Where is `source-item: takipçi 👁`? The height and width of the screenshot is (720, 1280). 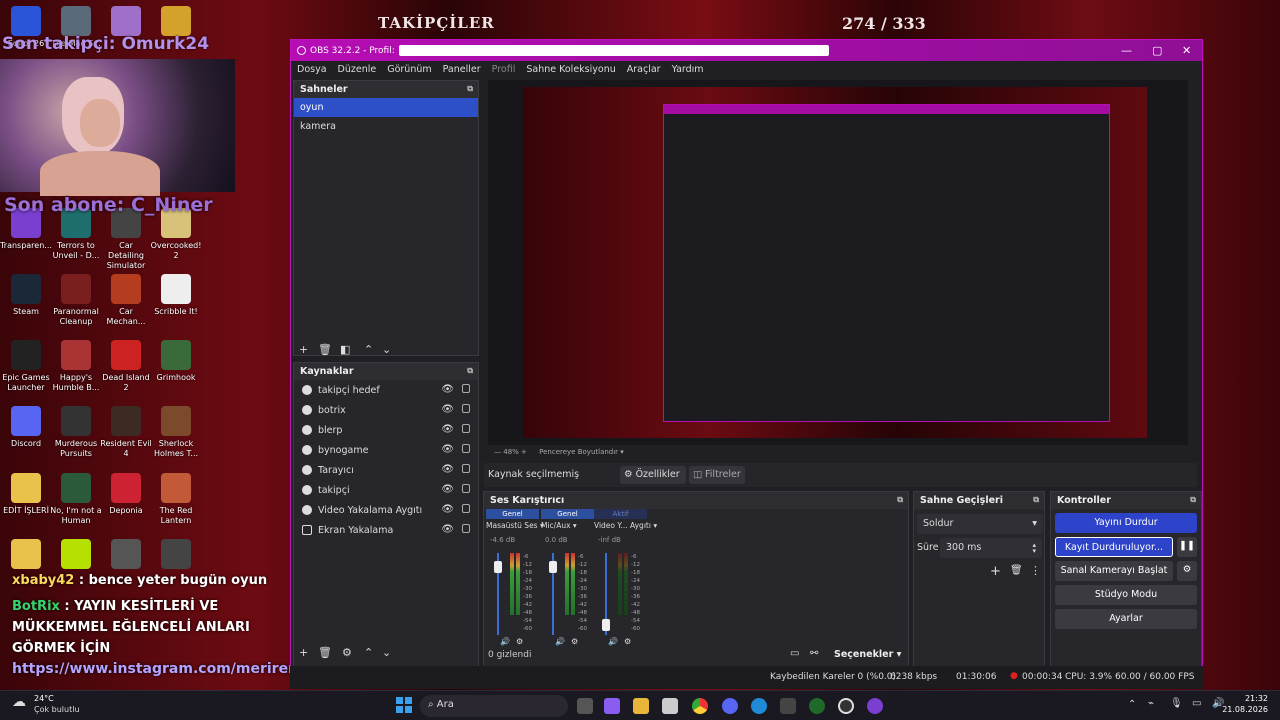 source-item: takipçi 👁 is located at coordinates (386, 490).